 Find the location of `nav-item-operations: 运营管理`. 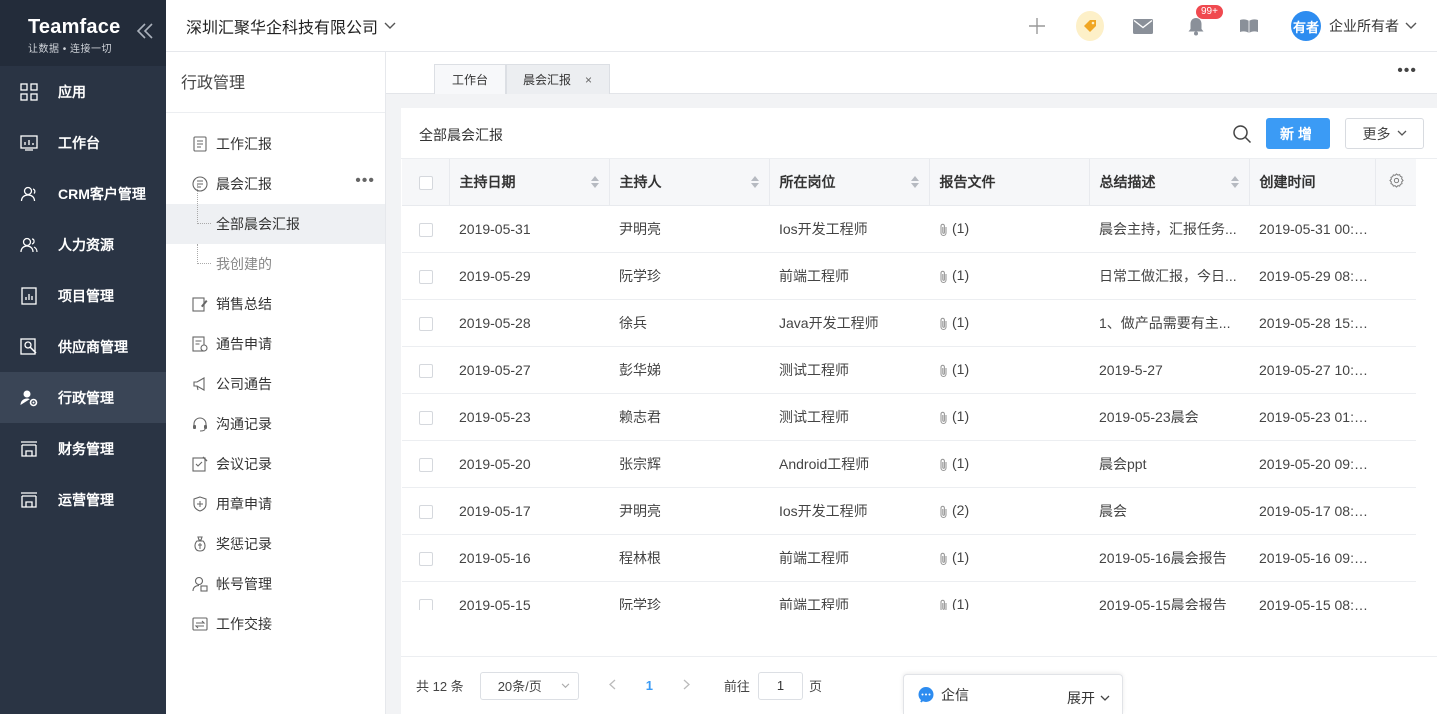

nav-item-operations: 运营管理 is located at coordinates (83, 499).